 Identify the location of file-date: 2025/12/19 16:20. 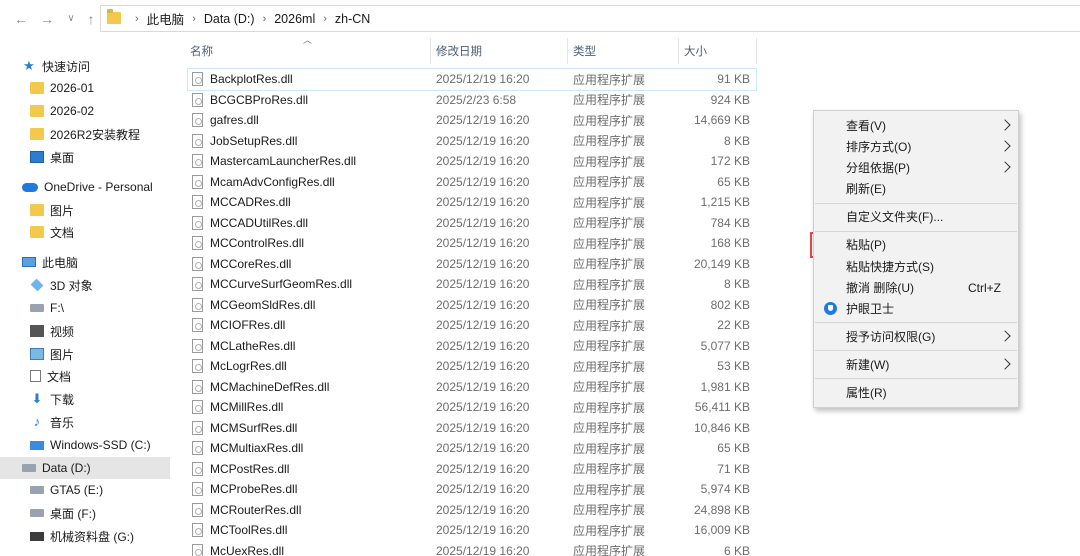
(483, 140).